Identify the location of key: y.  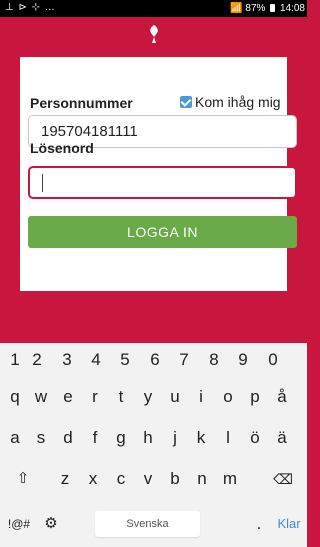
(148, 397).